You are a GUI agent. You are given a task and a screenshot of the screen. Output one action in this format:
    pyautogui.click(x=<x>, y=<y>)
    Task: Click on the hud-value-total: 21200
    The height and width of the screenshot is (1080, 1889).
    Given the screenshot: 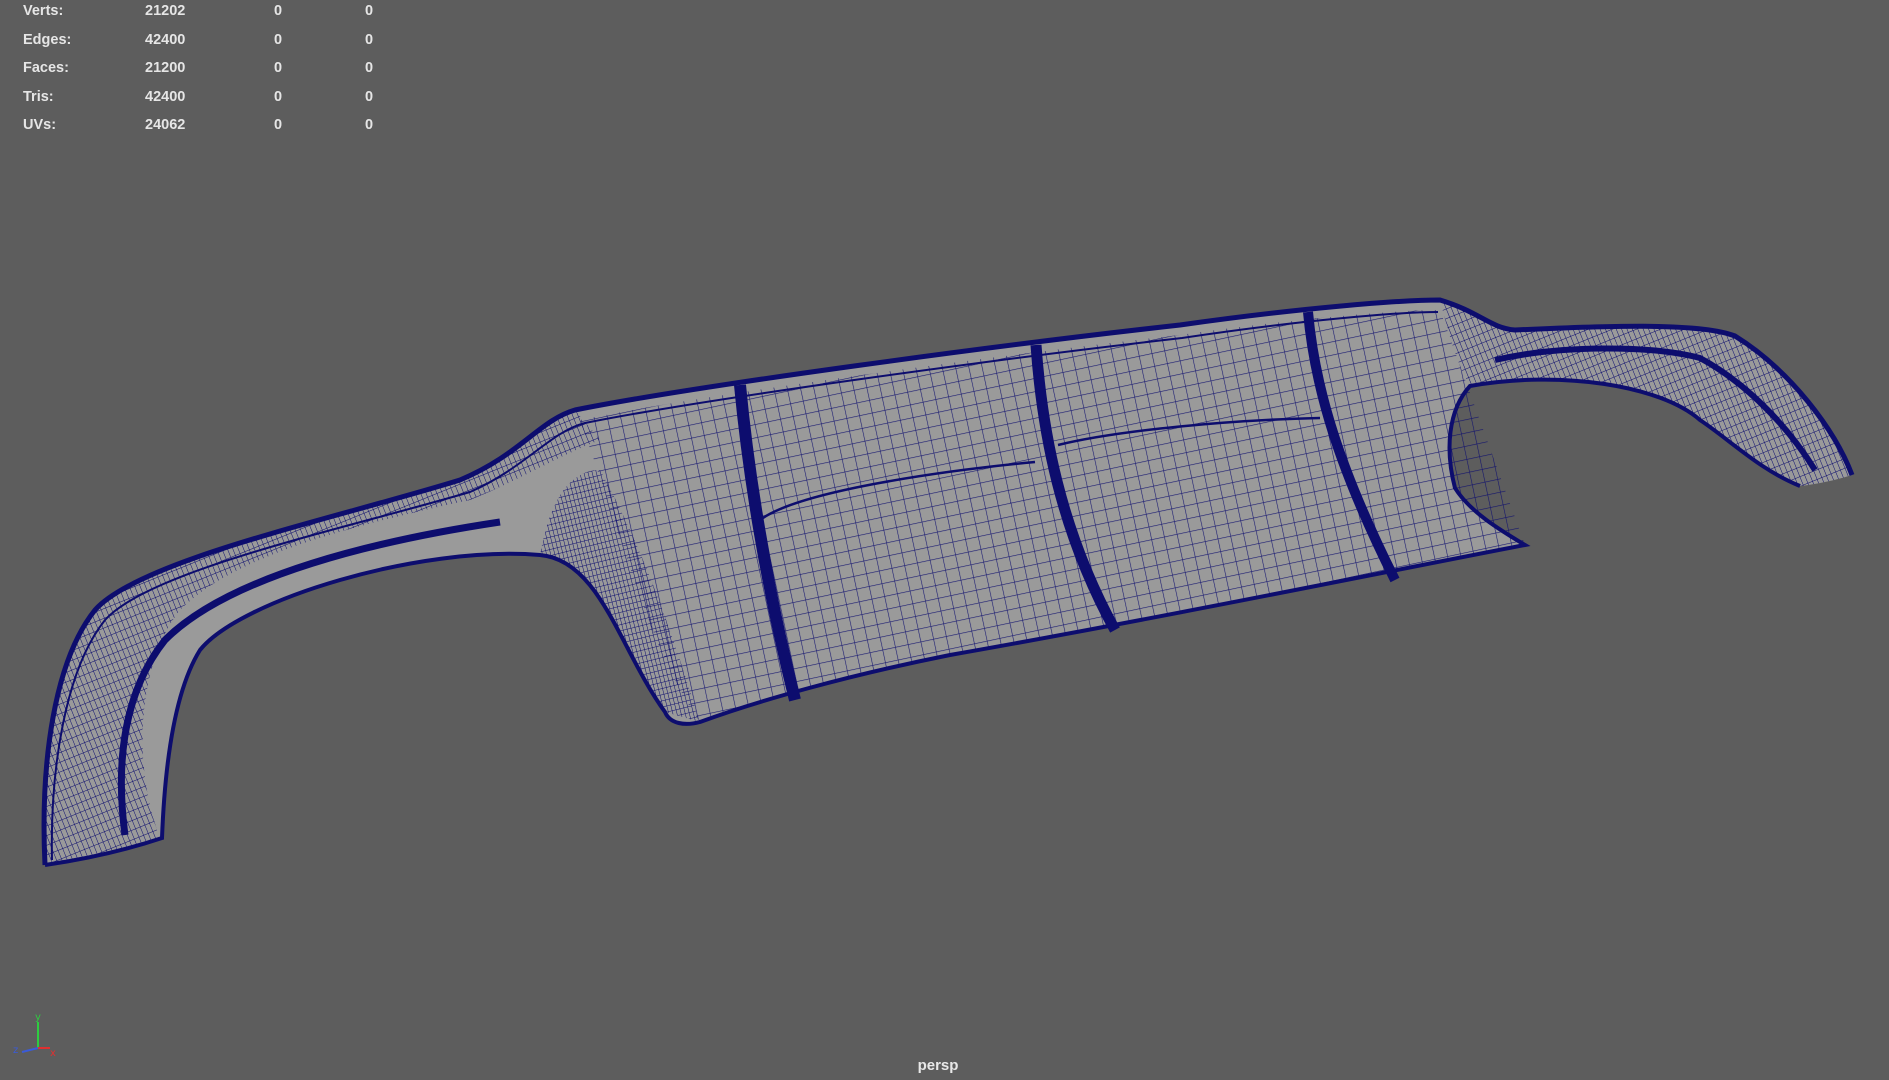 What is the action you would take?
    pyautogui.click(x=165, y=68)
    